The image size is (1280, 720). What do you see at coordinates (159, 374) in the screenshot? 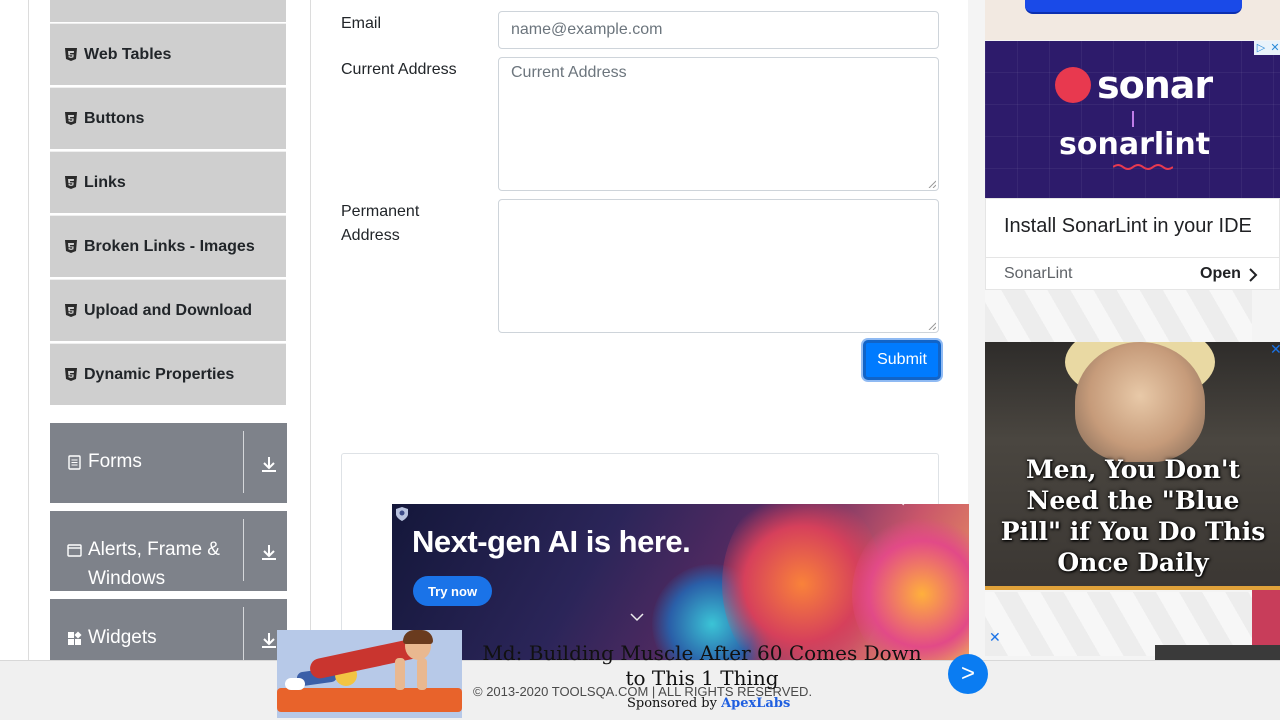
I see `sidebar-item-label: Dynamic Properties` at bounding box center [159, 374].